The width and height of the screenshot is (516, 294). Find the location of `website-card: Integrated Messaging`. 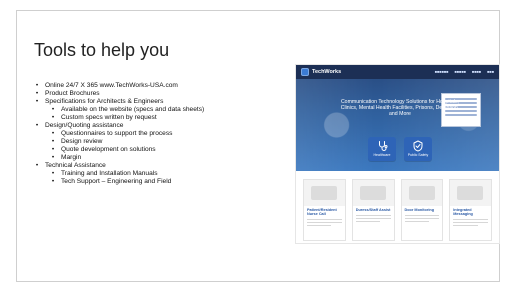

website-card: Integrated Messaging is located at coordinates (470, 210).